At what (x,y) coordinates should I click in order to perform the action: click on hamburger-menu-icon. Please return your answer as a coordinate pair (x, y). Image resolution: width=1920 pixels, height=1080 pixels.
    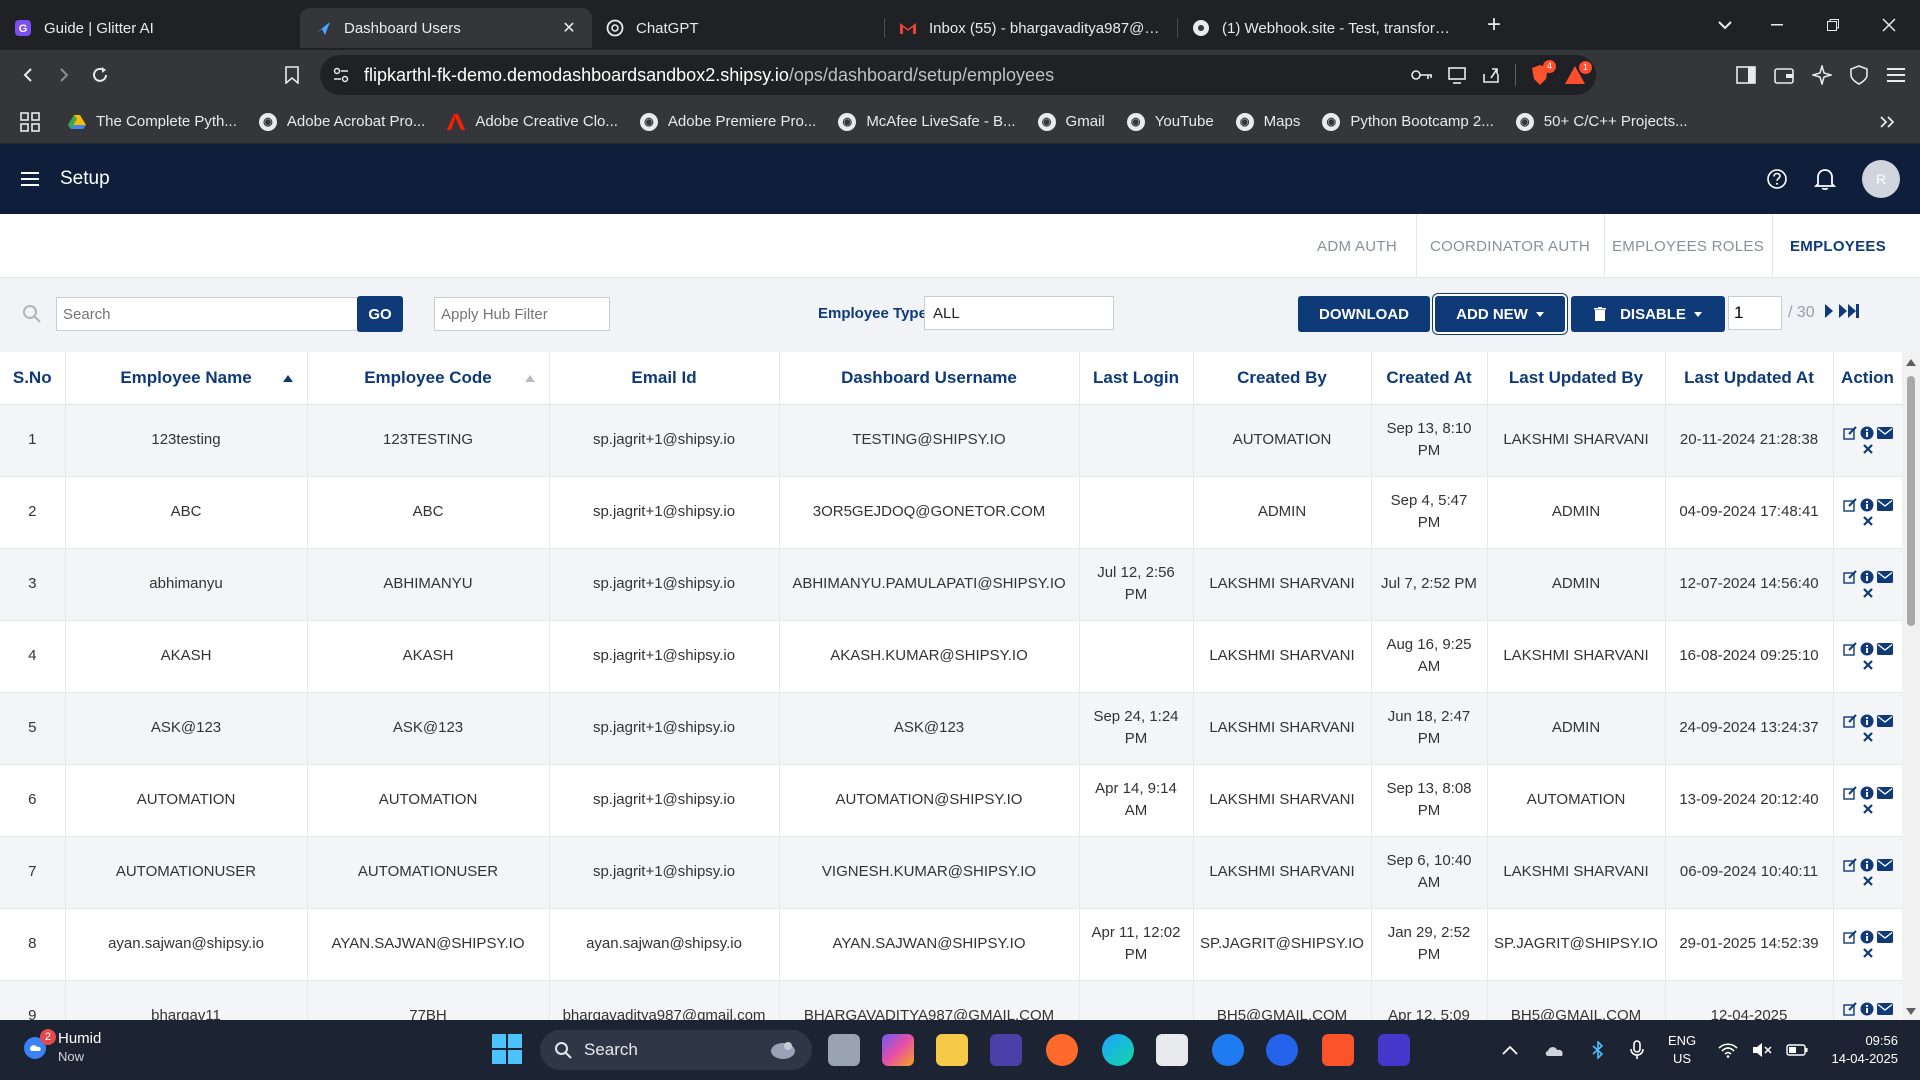
    Looking at the image, I should click on (31, 179).